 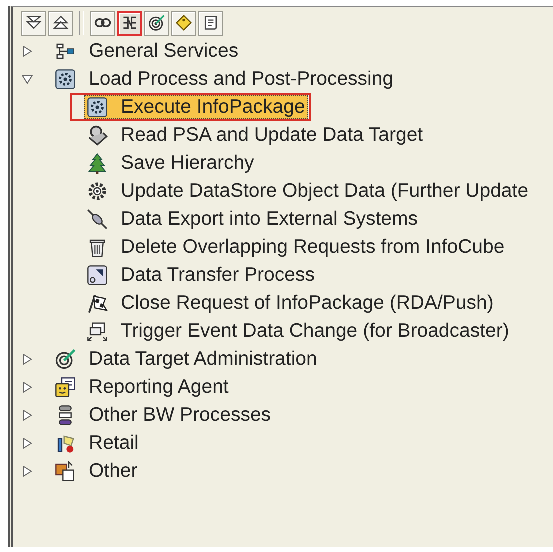 What do you see at coordinates (285, 303) in the screenshot?
I see `tree-item: Close Request of InfoPackage (RDA/Push)` at bounding box center [285, 303].